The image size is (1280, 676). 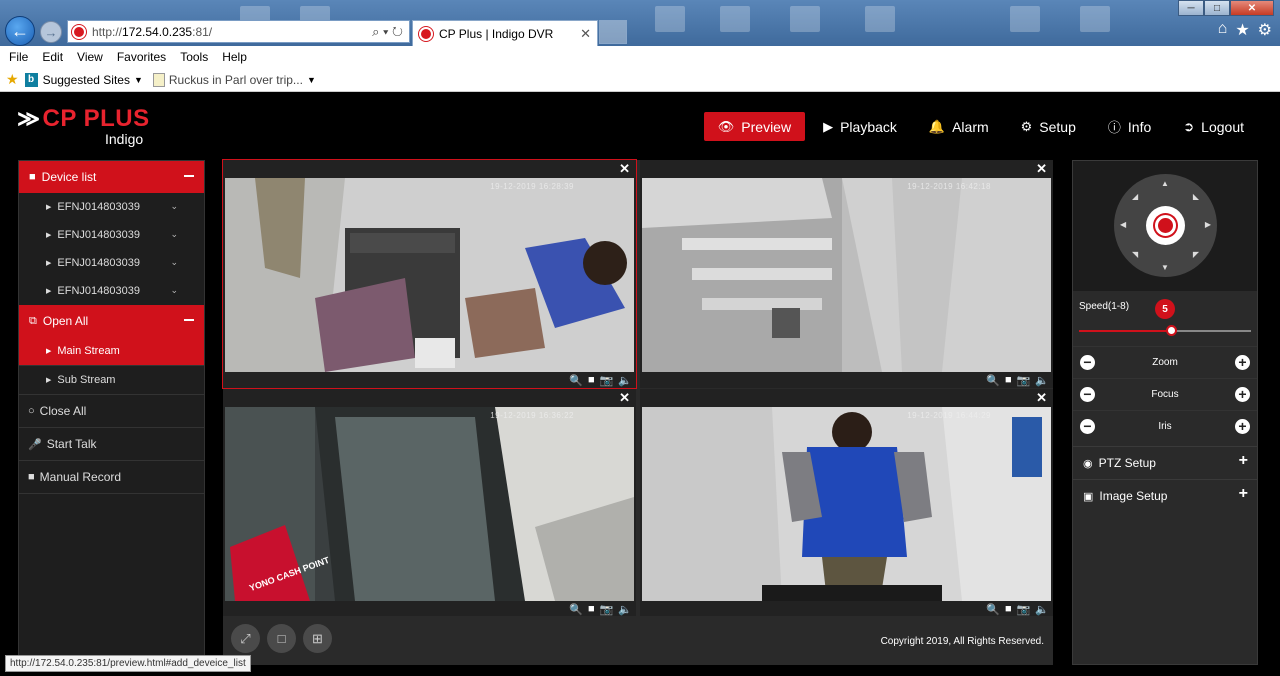 What do you see at coordinates (387, 32) in the screenshot?
I see `address-tools: ⌕ ▾ ↻` at bounding box center [387, 32].